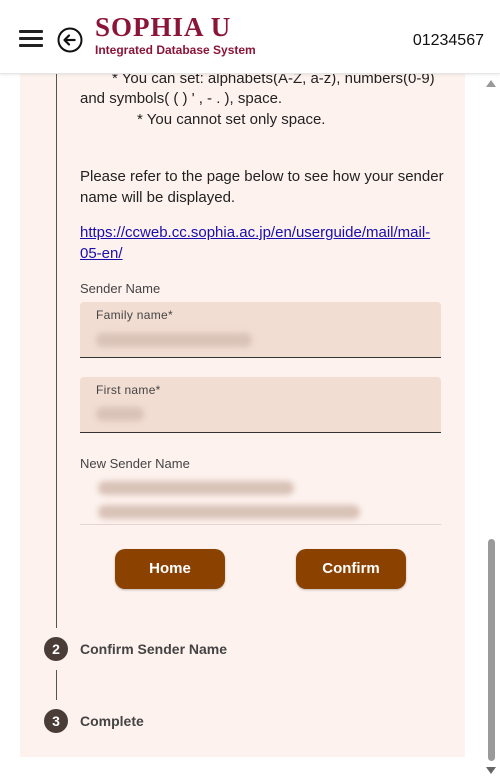 Image resolution: width=500 pixels, height=780 pixels. What do you see at coordinates (491, 419) in the screenshot?
I see `scrollbar` at bounding box center [491, 419].